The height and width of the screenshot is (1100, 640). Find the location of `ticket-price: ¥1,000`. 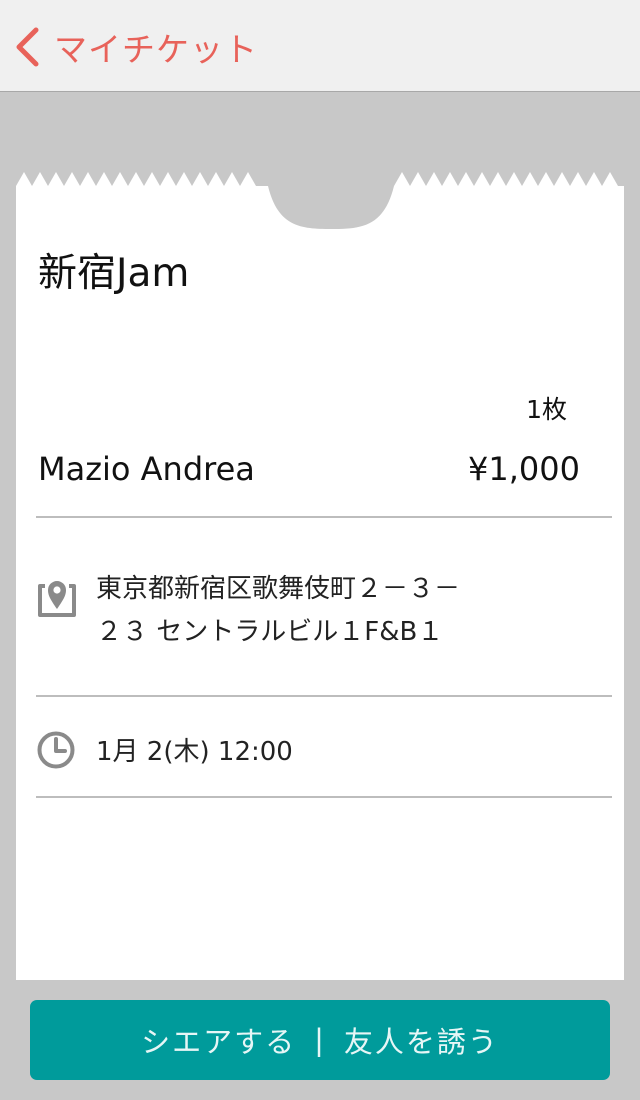

ticket-price: ¥1,000 is located at coordinates (524, 469).